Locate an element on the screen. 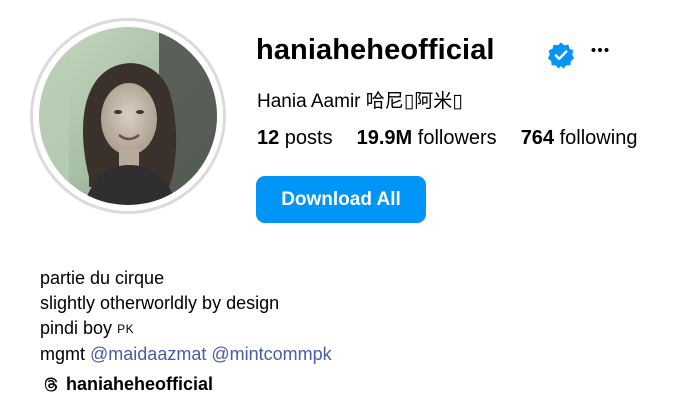  following-label: following is located at coordinates (596, 138).